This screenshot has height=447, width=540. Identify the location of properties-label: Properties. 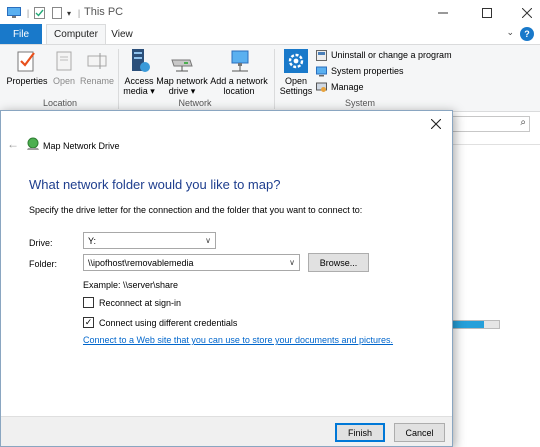
(27, 81).